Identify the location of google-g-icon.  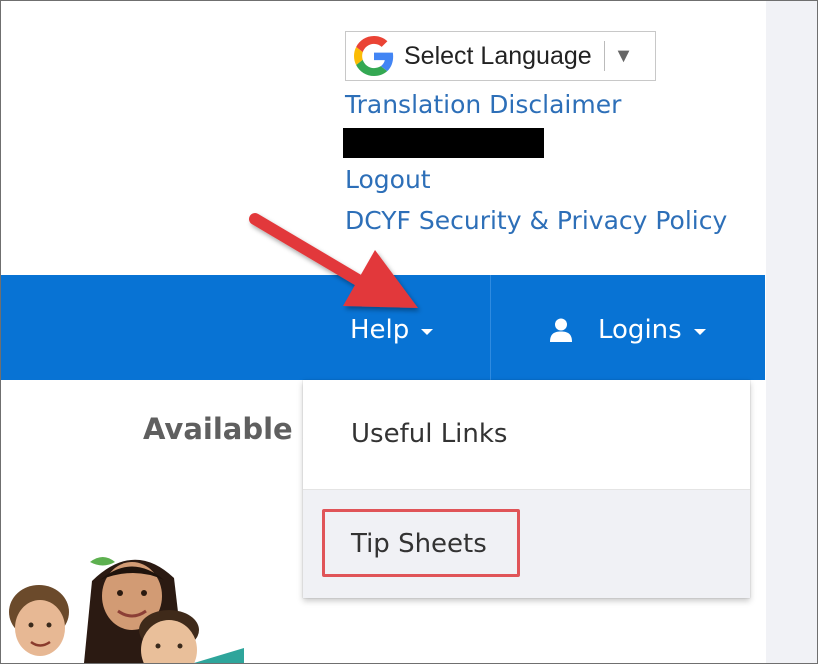
(374, 56).